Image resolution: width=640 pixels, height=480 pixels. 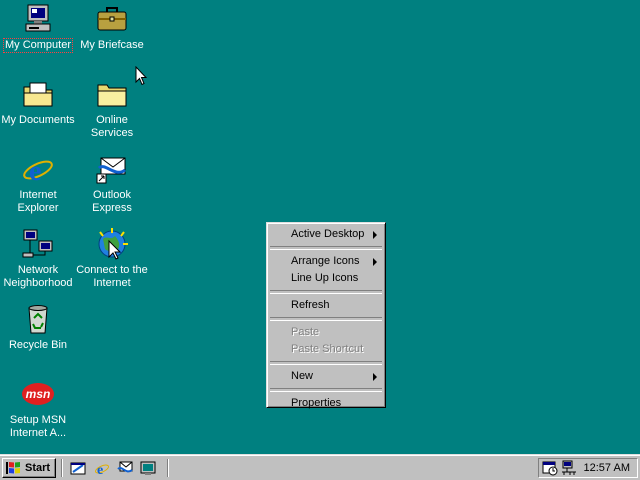 I want to click on desktop-icon-my-computer: My Computer, so click(x=38, y=27).